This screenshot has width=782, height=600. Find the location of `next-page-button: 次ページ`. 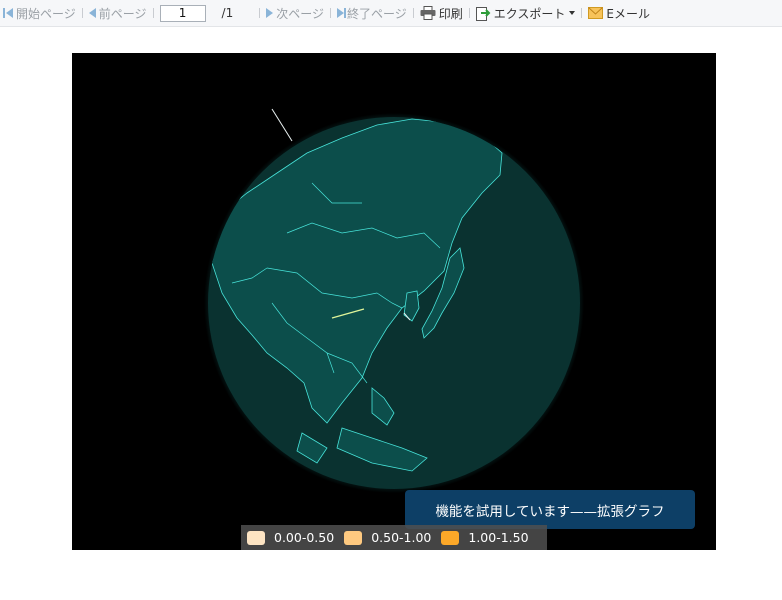

next-page-button: 次ページ is located at coordinates (295, 13).